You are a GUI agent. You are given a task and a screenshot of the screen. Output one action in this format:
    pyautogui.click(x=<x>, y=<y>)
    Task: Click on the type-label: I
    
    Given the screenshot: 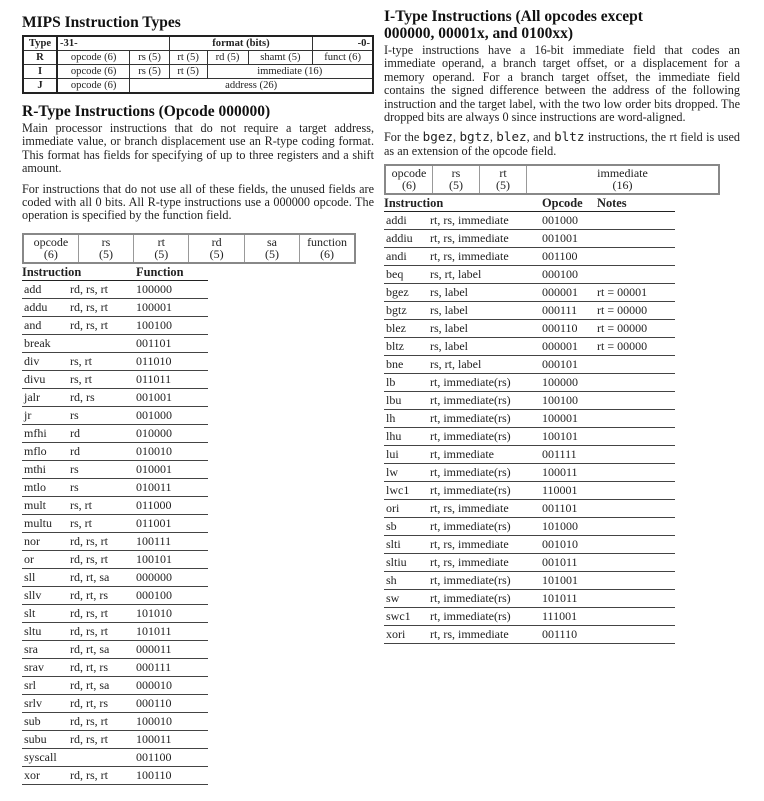 What is the action you would take?
    pyautogui.click(x=40, y=71)
    